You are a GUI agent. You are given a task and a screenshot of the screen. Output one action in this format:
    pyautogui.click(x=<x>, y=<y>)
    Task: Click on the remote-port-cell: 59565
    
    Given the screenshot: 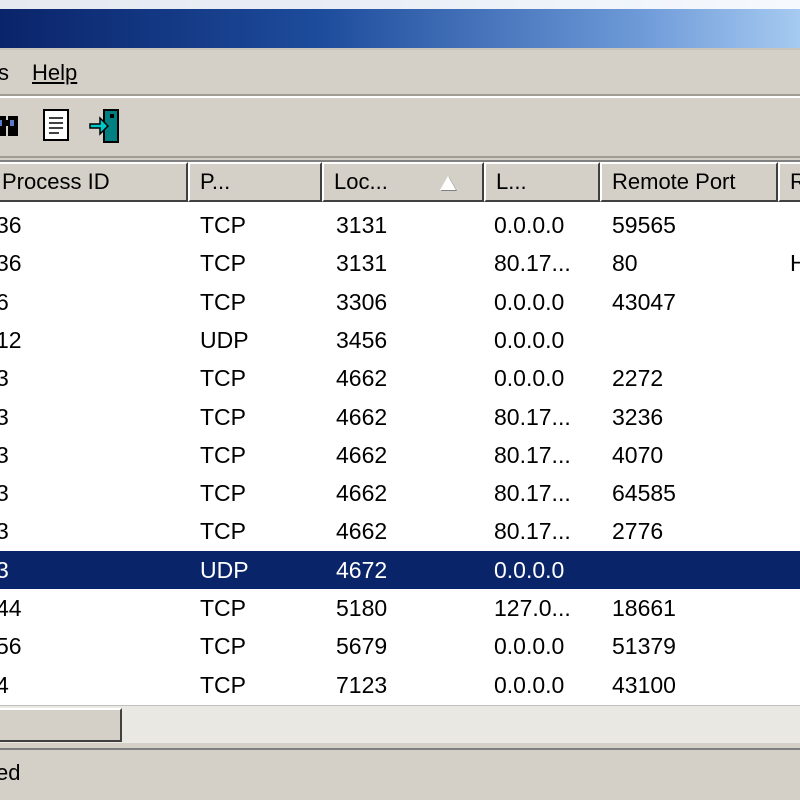 What is the action you would take?
    pyautogui.click(x=644, y=225)
    